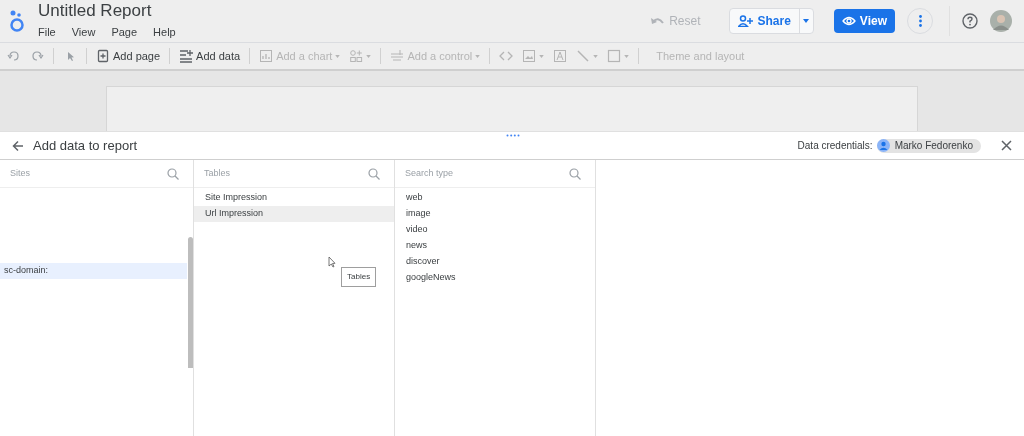 The height and width of the screenshot is (436, 1024). Describe the element at coordinates (513, 135) in the screenshot. I see `drag-handle-icon` at that location.